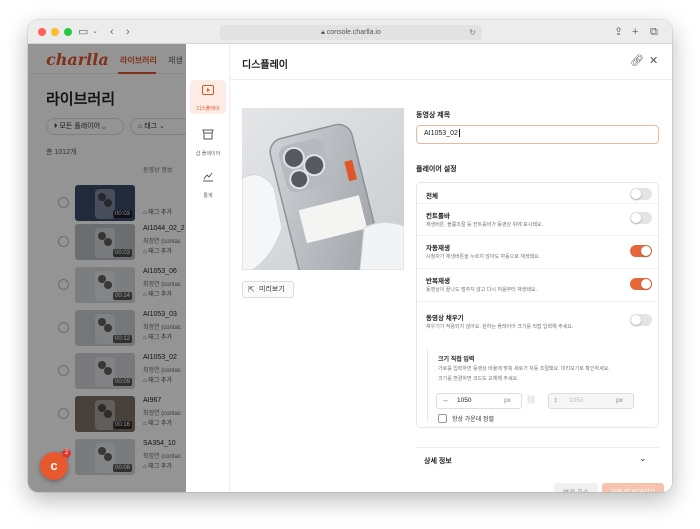  What do you see at coordinates (436, 169) in the screenshot?
I see `player-settings-label: 플레이어 설정` at bounding box center [436, 169].